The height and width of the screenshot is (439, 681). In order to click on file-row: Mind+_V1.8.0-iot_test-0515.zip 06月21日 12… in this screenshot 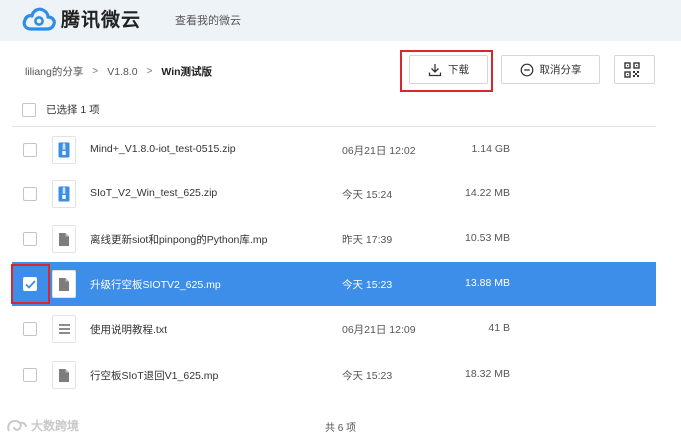, I will do `click(334, 150)`.